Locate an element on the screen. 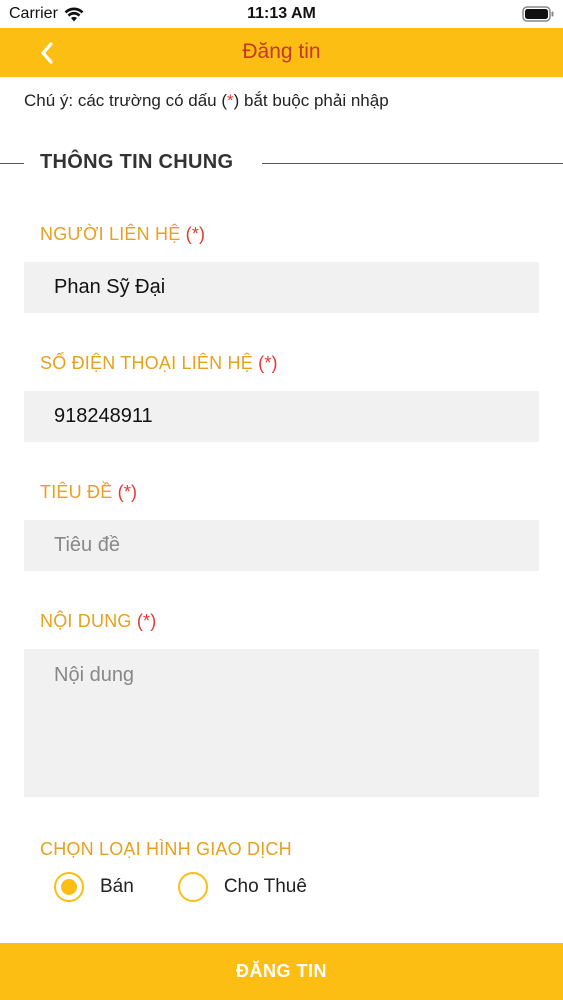  content-label-text: NỘI DUNG is located at coordinates (86, 621).